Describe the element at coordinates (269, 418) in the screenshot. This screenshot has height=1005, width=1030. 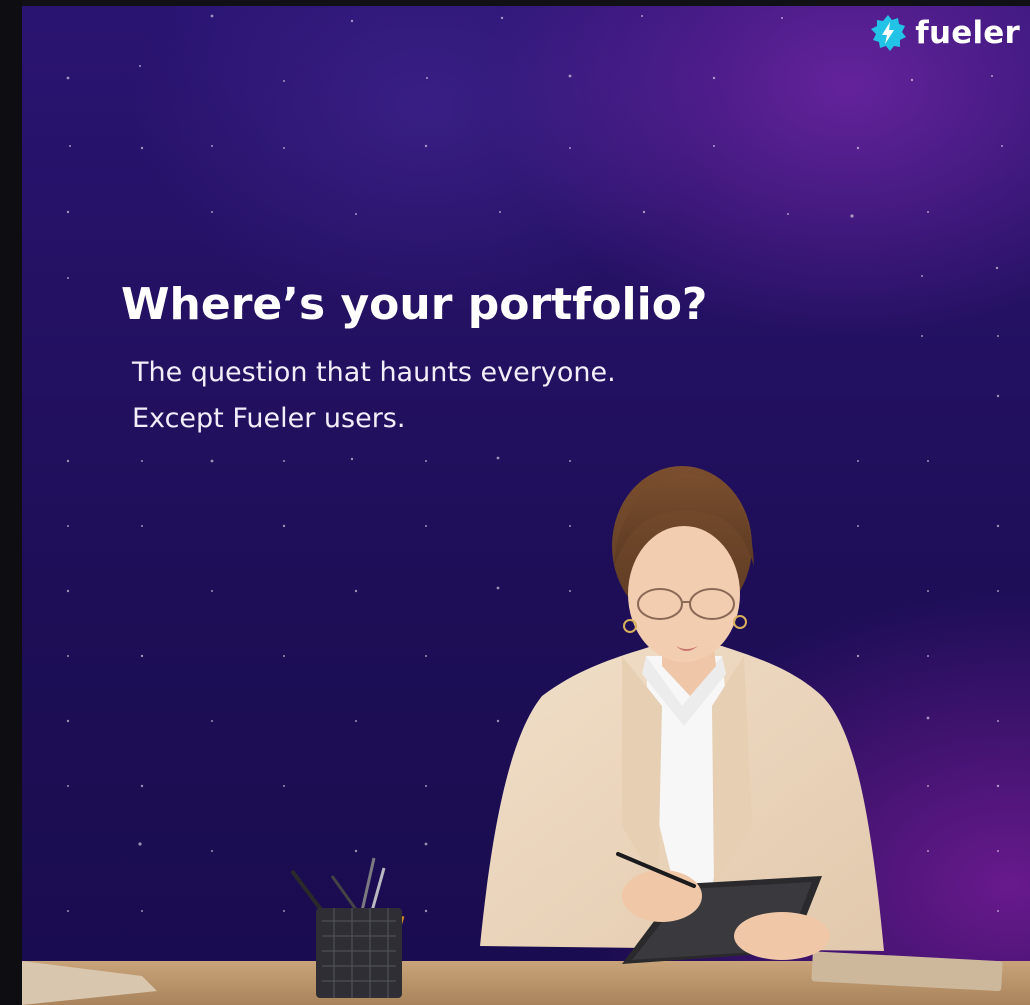
I see `subtext-line-2: Except Fueler users.` at that location.